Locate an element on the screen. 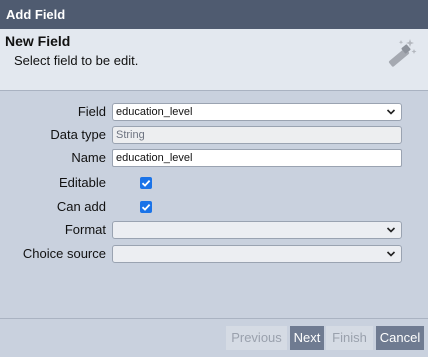 Image resolution: width=428 pixels, height=357 pixels. editable-row: Editable is located at coordinates (214, 183).